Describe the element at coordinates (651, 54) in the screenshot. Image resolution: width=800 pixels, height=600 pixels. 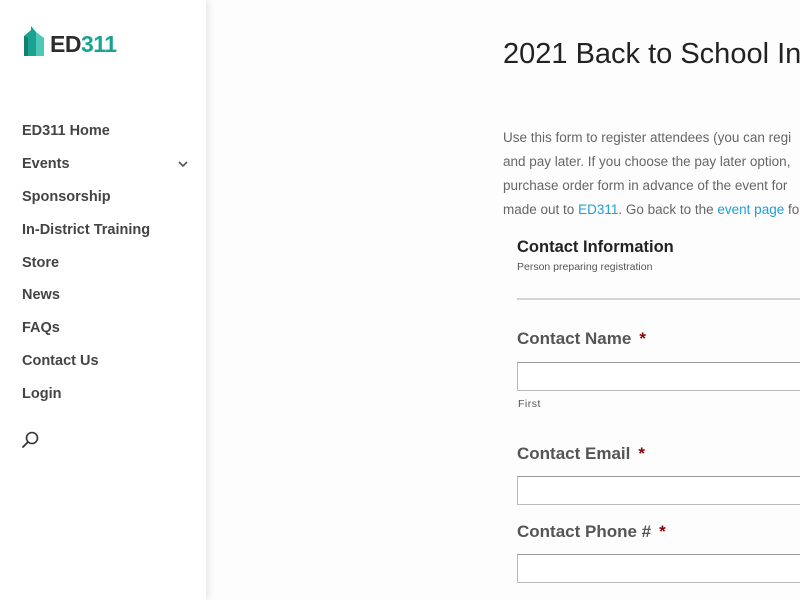
I see `page-title: 2021 Back to School In` at that location.